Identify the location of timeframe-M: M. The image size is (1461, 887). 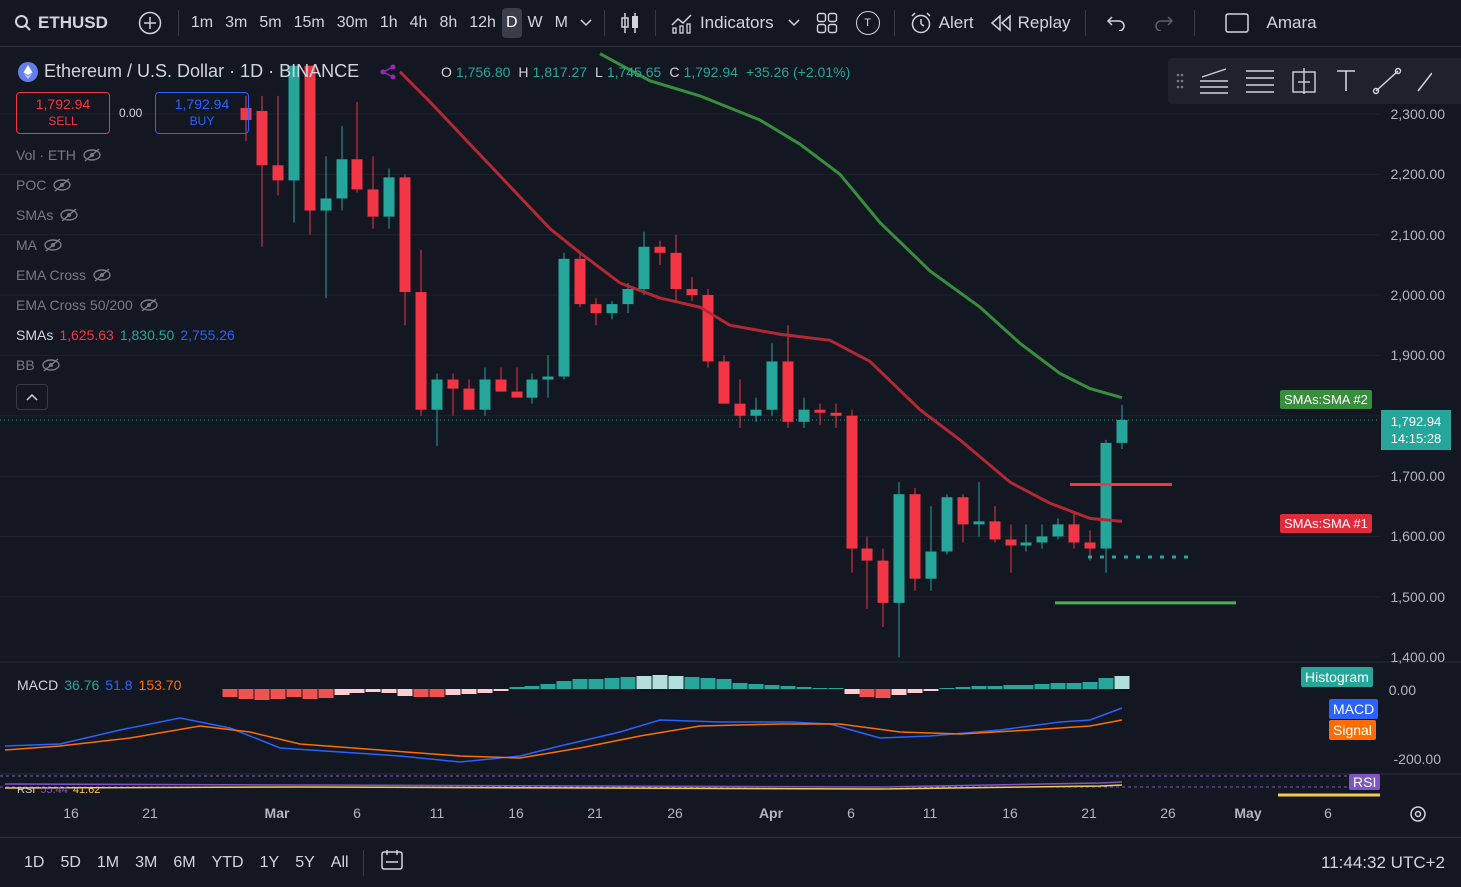
(561, 23).